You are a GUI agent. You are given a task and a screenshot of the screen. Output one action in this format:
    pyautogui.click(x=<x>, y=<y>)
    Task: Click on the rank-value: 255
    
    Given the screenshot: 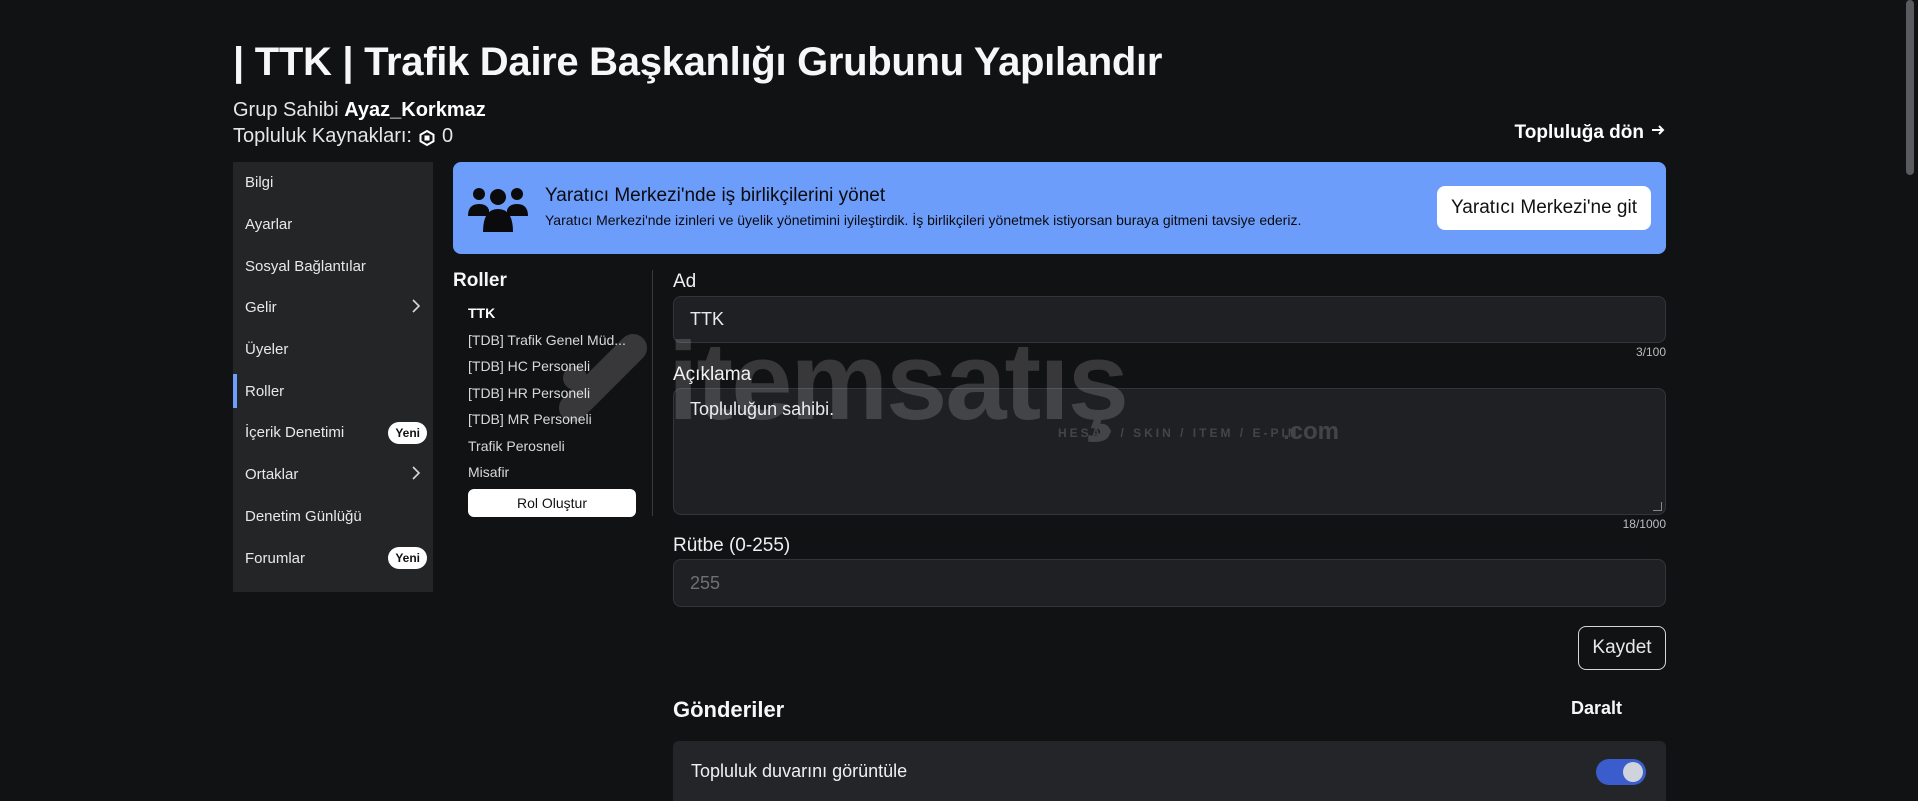 What is the action you would take?
    pyautogui.click(x=705, y=582)
    